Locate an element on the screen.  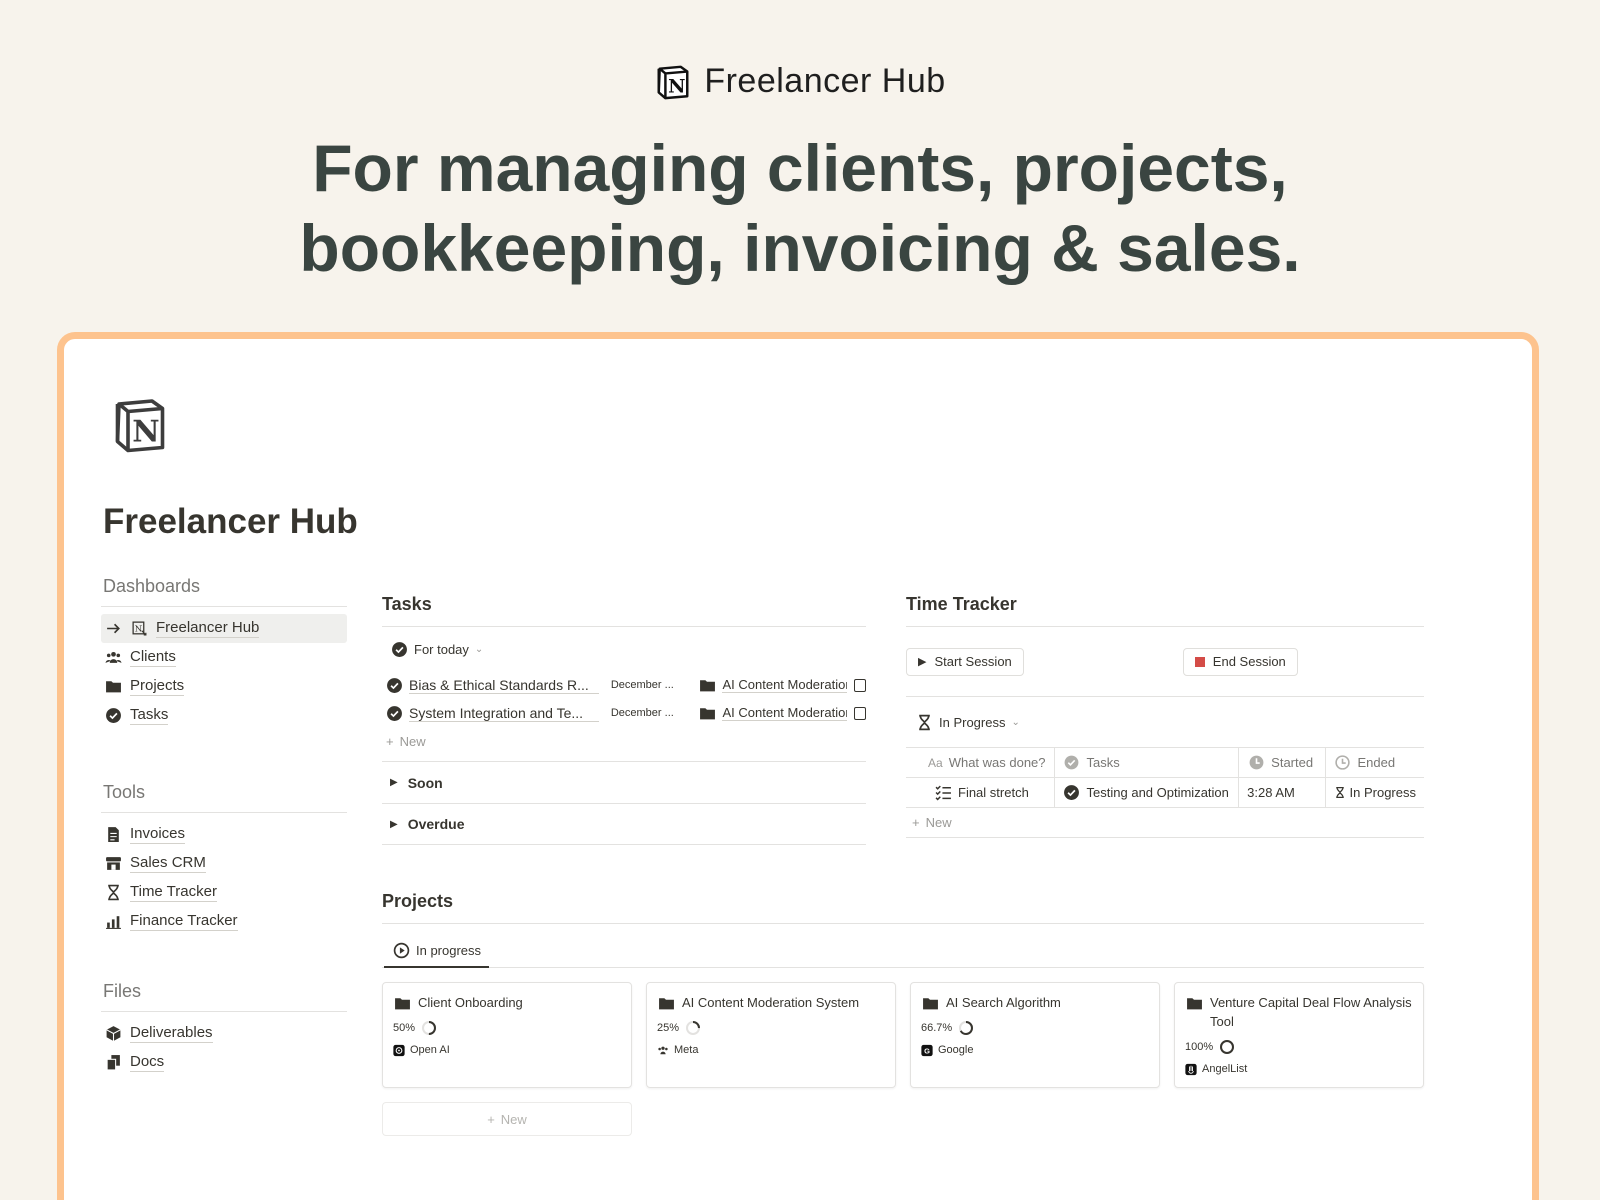
project-card: AI Search Algorithm 66.7% G Google is located at coordinates (1035, 1035).